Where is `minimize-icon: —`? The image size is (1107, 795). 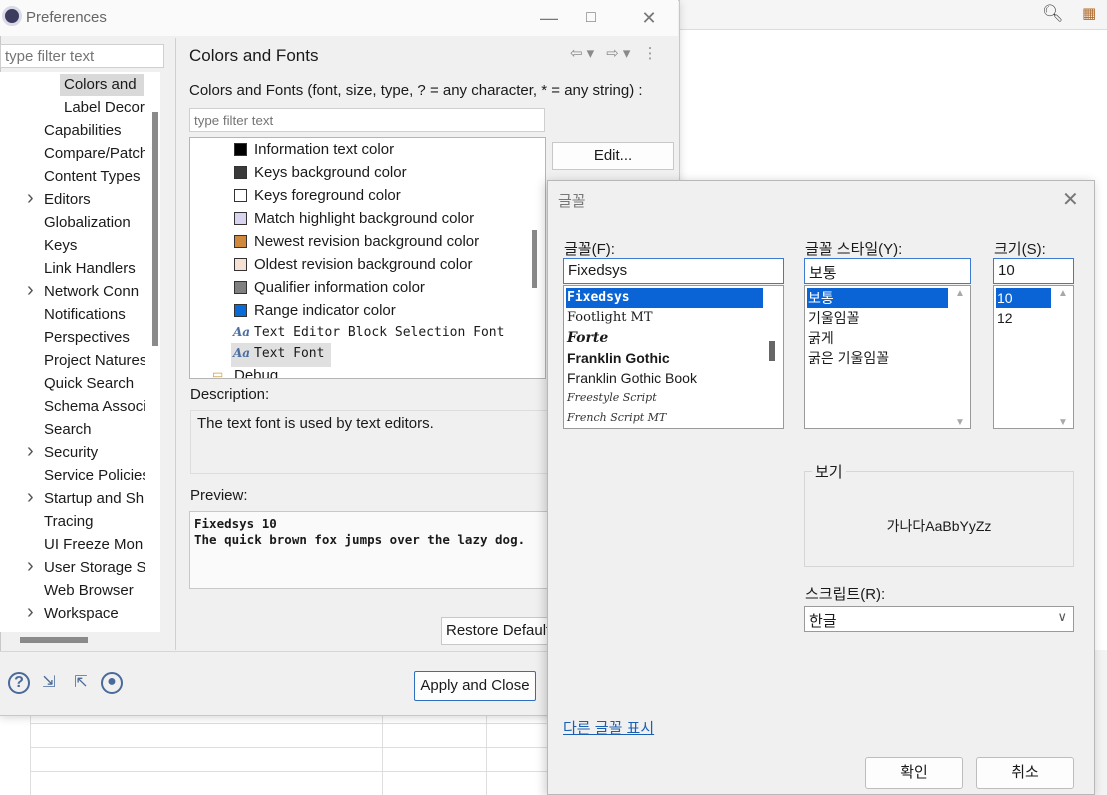
minimize-icon: — is located at coordinates (549, 18).